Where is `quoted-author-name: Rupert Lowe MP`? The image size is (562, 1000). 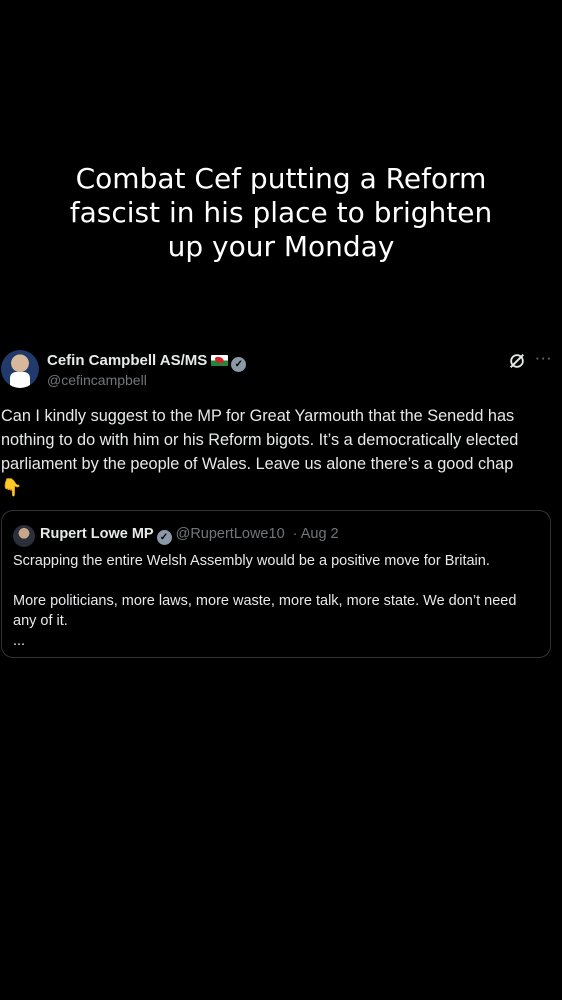
quoted-author-name: Rupert Lowe MP is located at coordinates (97, 534).